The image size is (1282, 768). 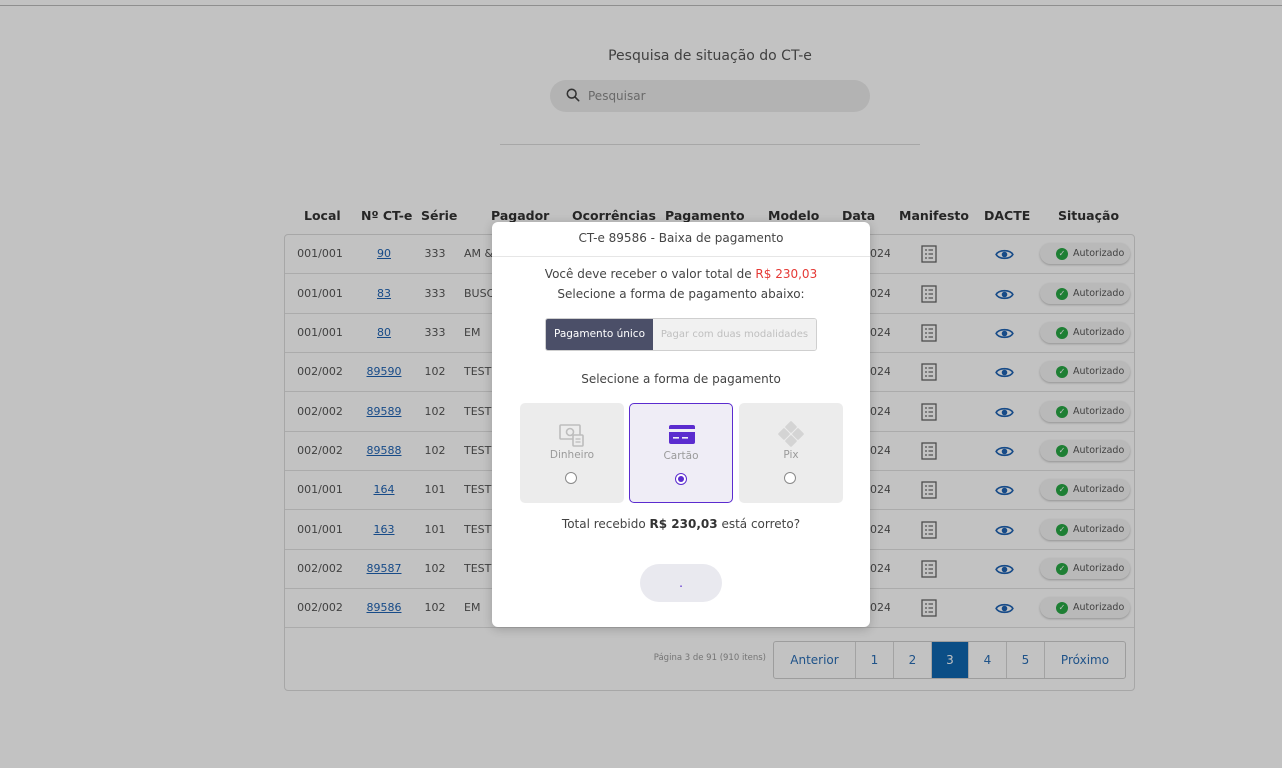 I want to click on total-suffix: está correto?, so click(x=761, y=524).